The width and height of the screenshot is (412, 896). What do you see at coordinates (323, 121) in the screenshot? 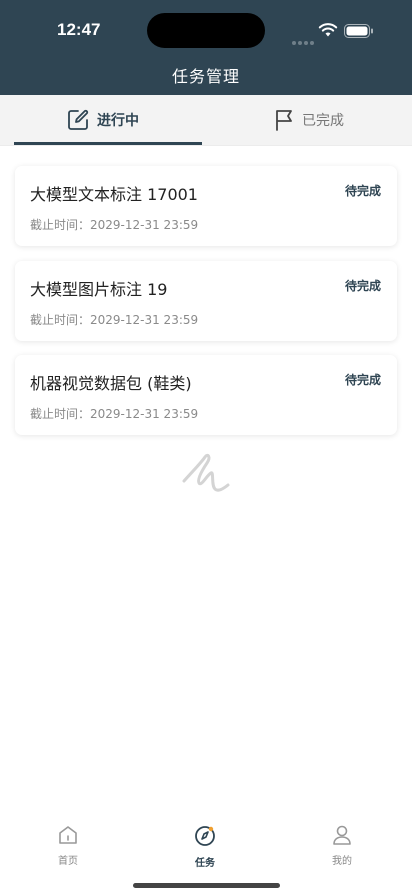
I see `tab-label: 已完成` at bounding box center [323, 121].